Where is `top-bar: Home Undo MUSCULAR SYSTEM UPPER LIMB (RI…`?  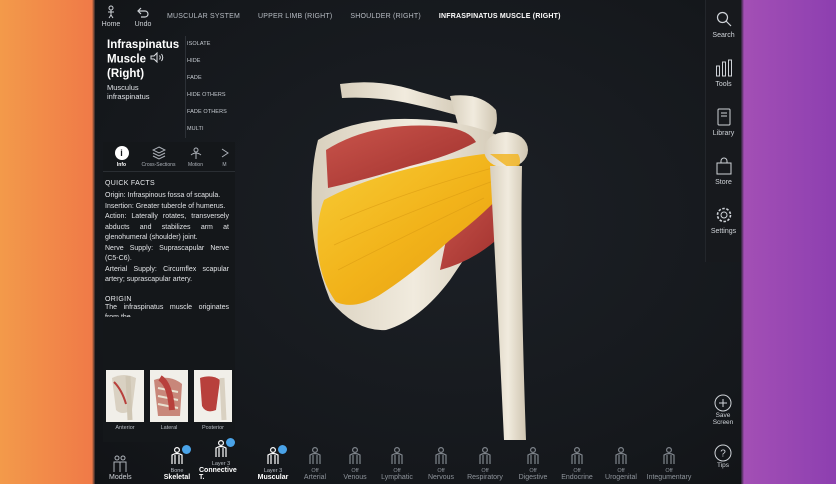 top-bar: Home Undo MUSCULAR SYSTEM UPPER LIMB (RI… is located at coordinates (400, 16).